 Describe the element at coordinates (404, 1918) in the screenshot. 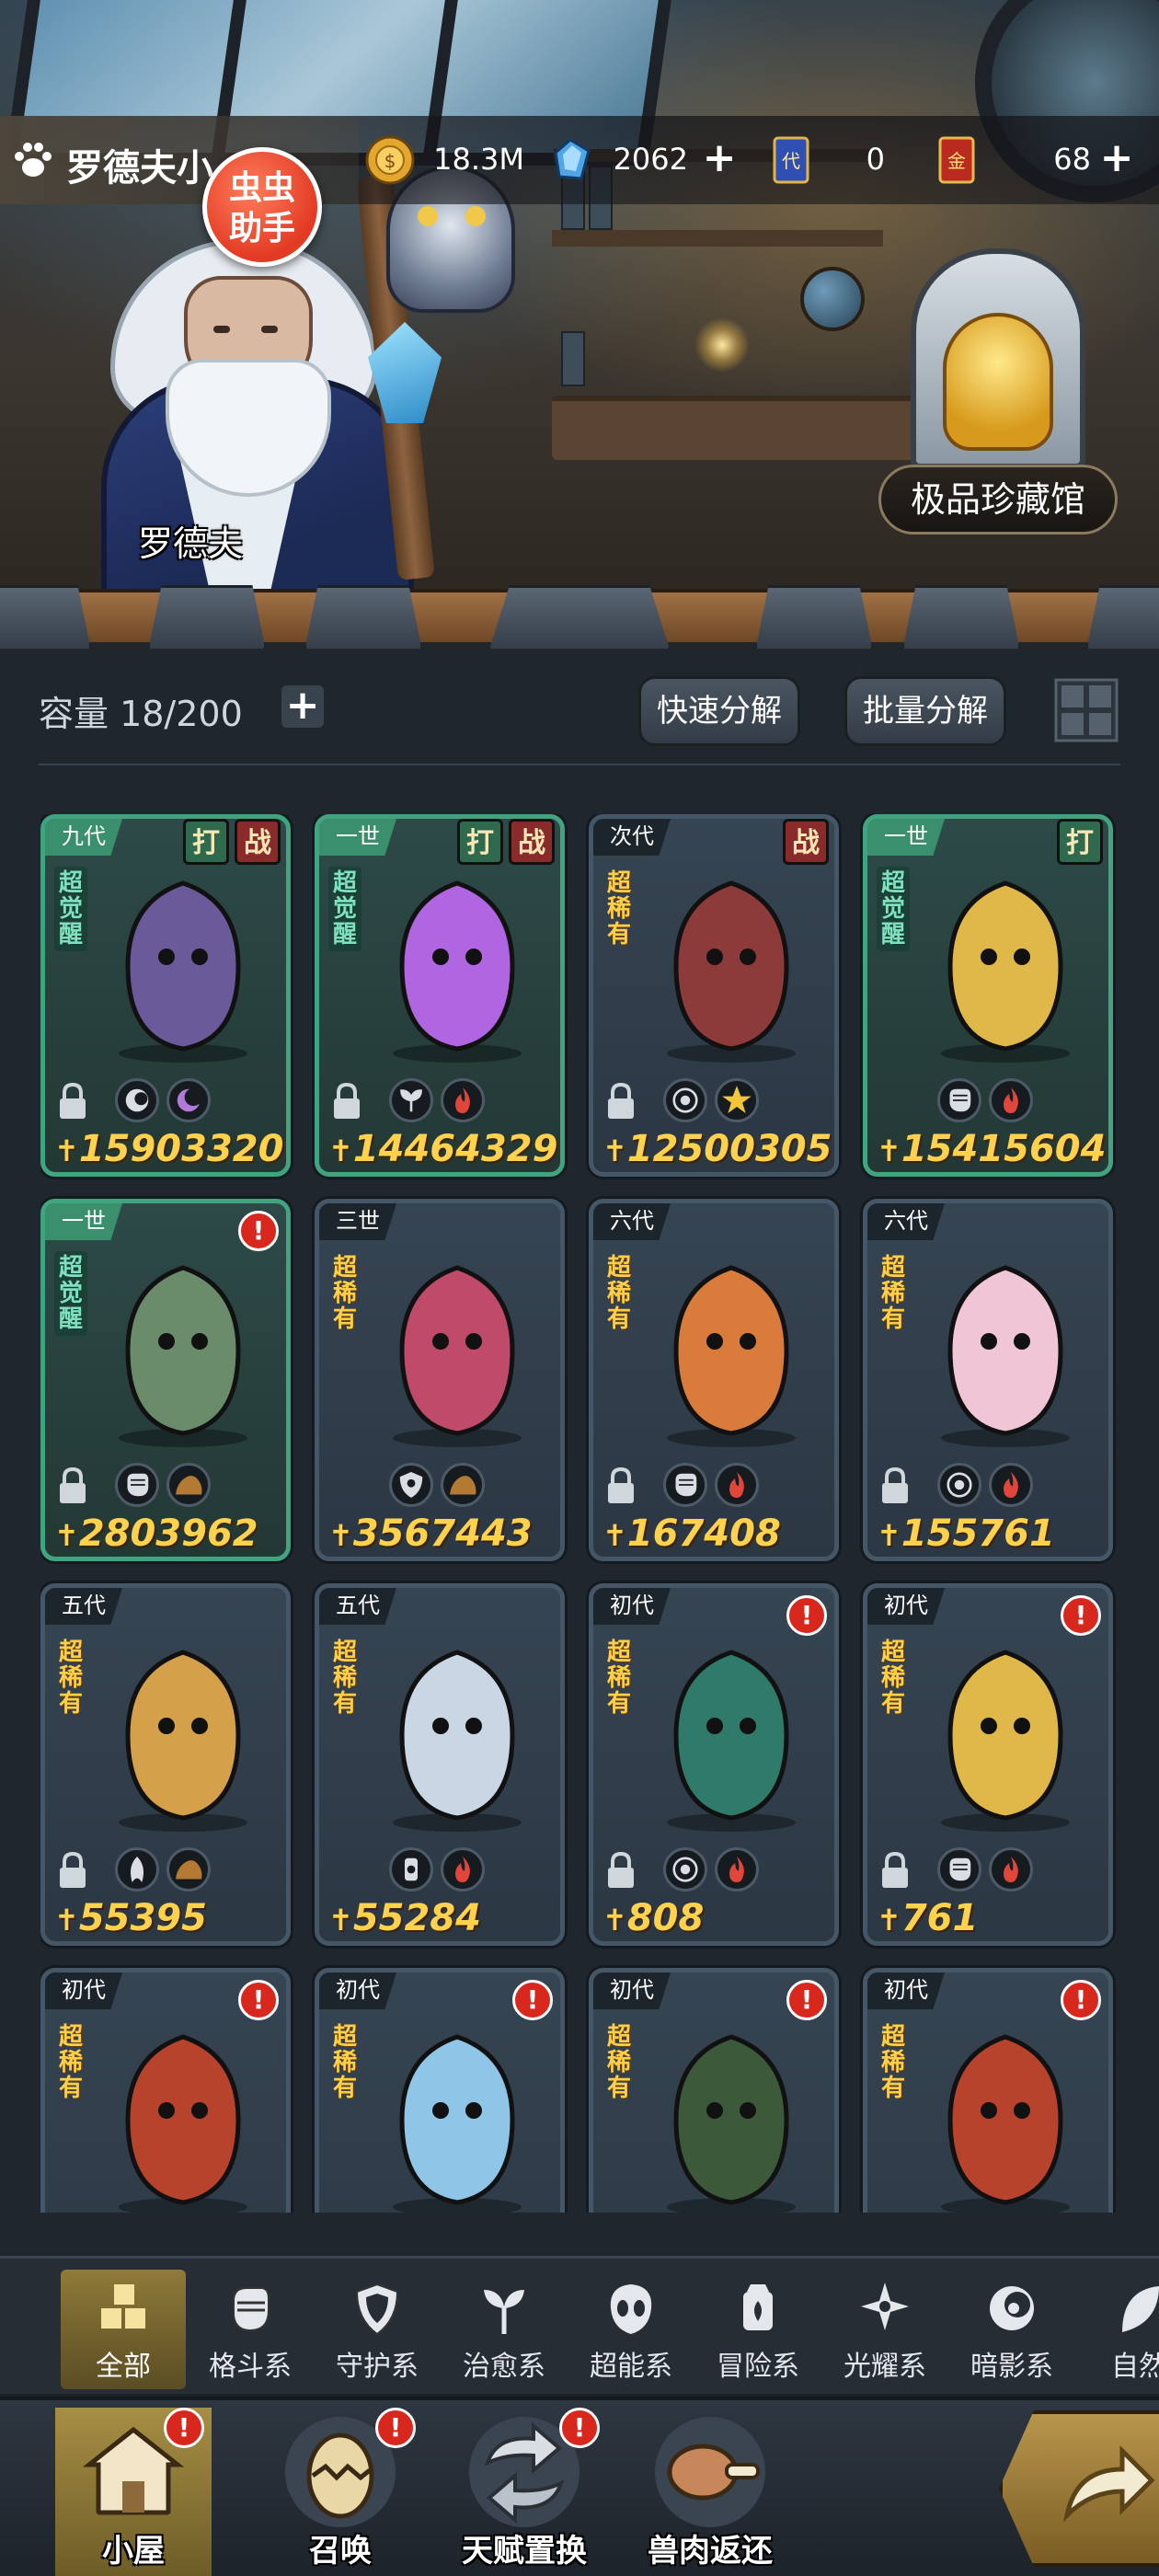

I see `power-value: ✝55284` at that location.